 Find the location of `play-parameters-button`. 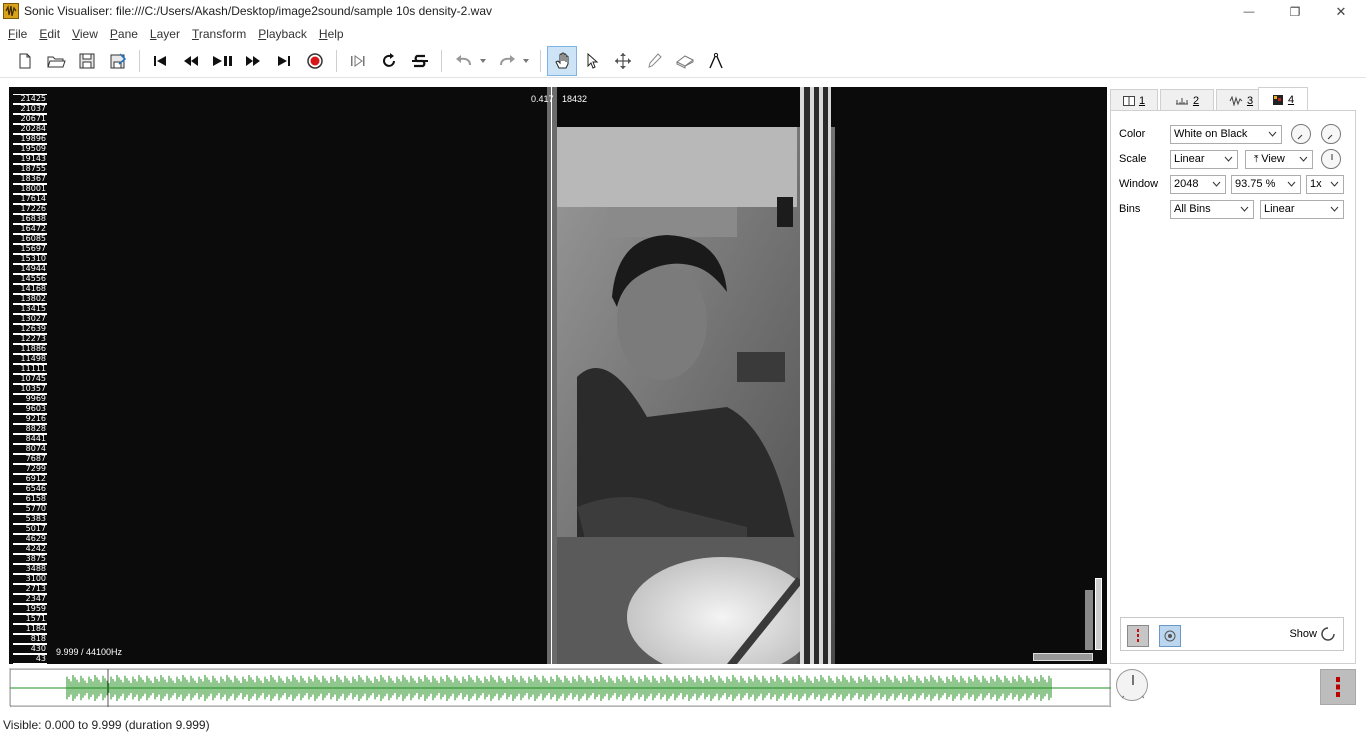

play-parameters-button is located at coordinates (1138, 636).